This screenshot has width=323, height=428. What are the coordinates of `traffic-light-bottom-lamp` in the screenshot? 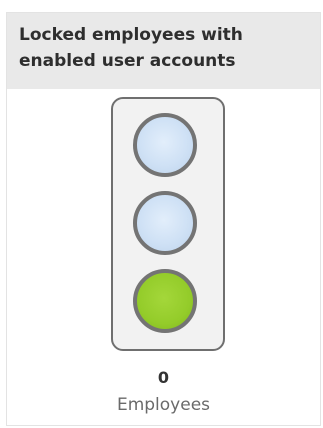 It's located at (165, 301).